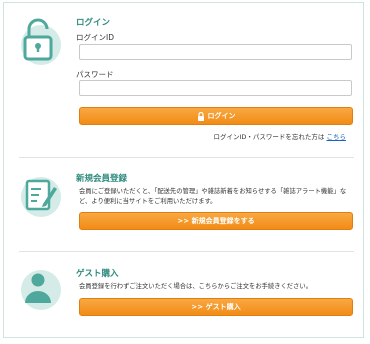 The width and height of the screenshot is (370, 344). I want to click on register-button-label: >> 新規会員登録をする, so click(216, 221).